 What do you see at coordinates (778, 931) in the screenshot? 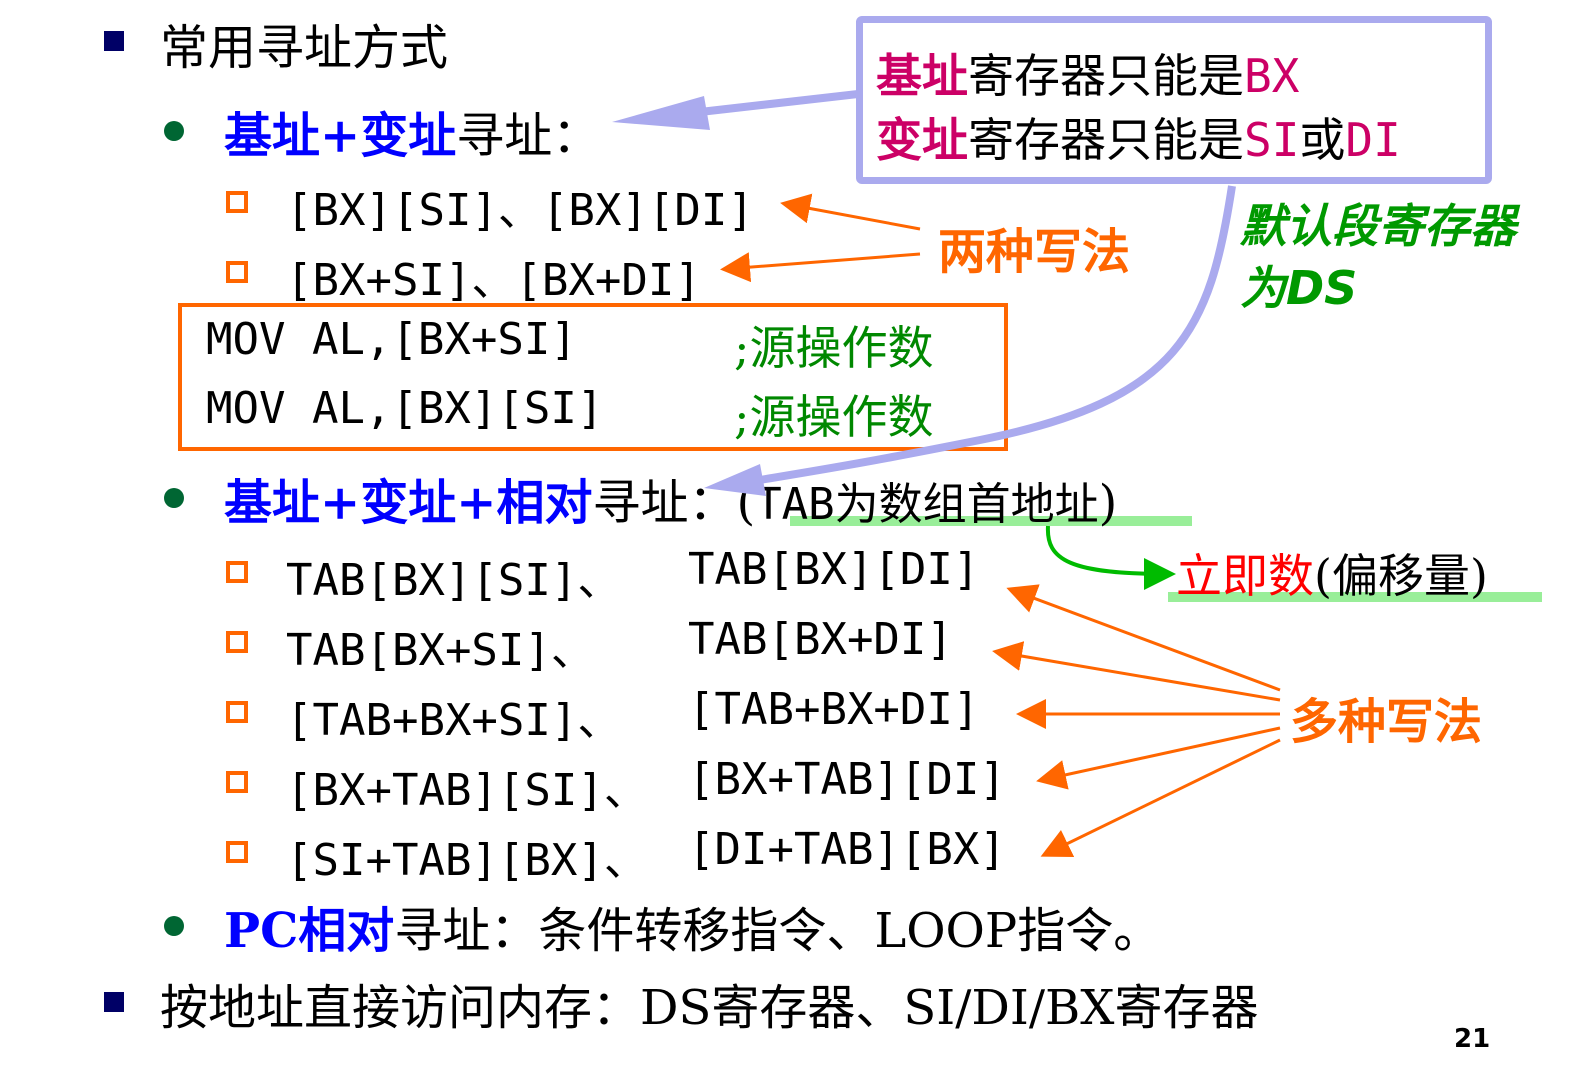
I see `pc-relative-desc: 寻址：条件转移指令、LOOP指令。` at bounding box center [778, 931].